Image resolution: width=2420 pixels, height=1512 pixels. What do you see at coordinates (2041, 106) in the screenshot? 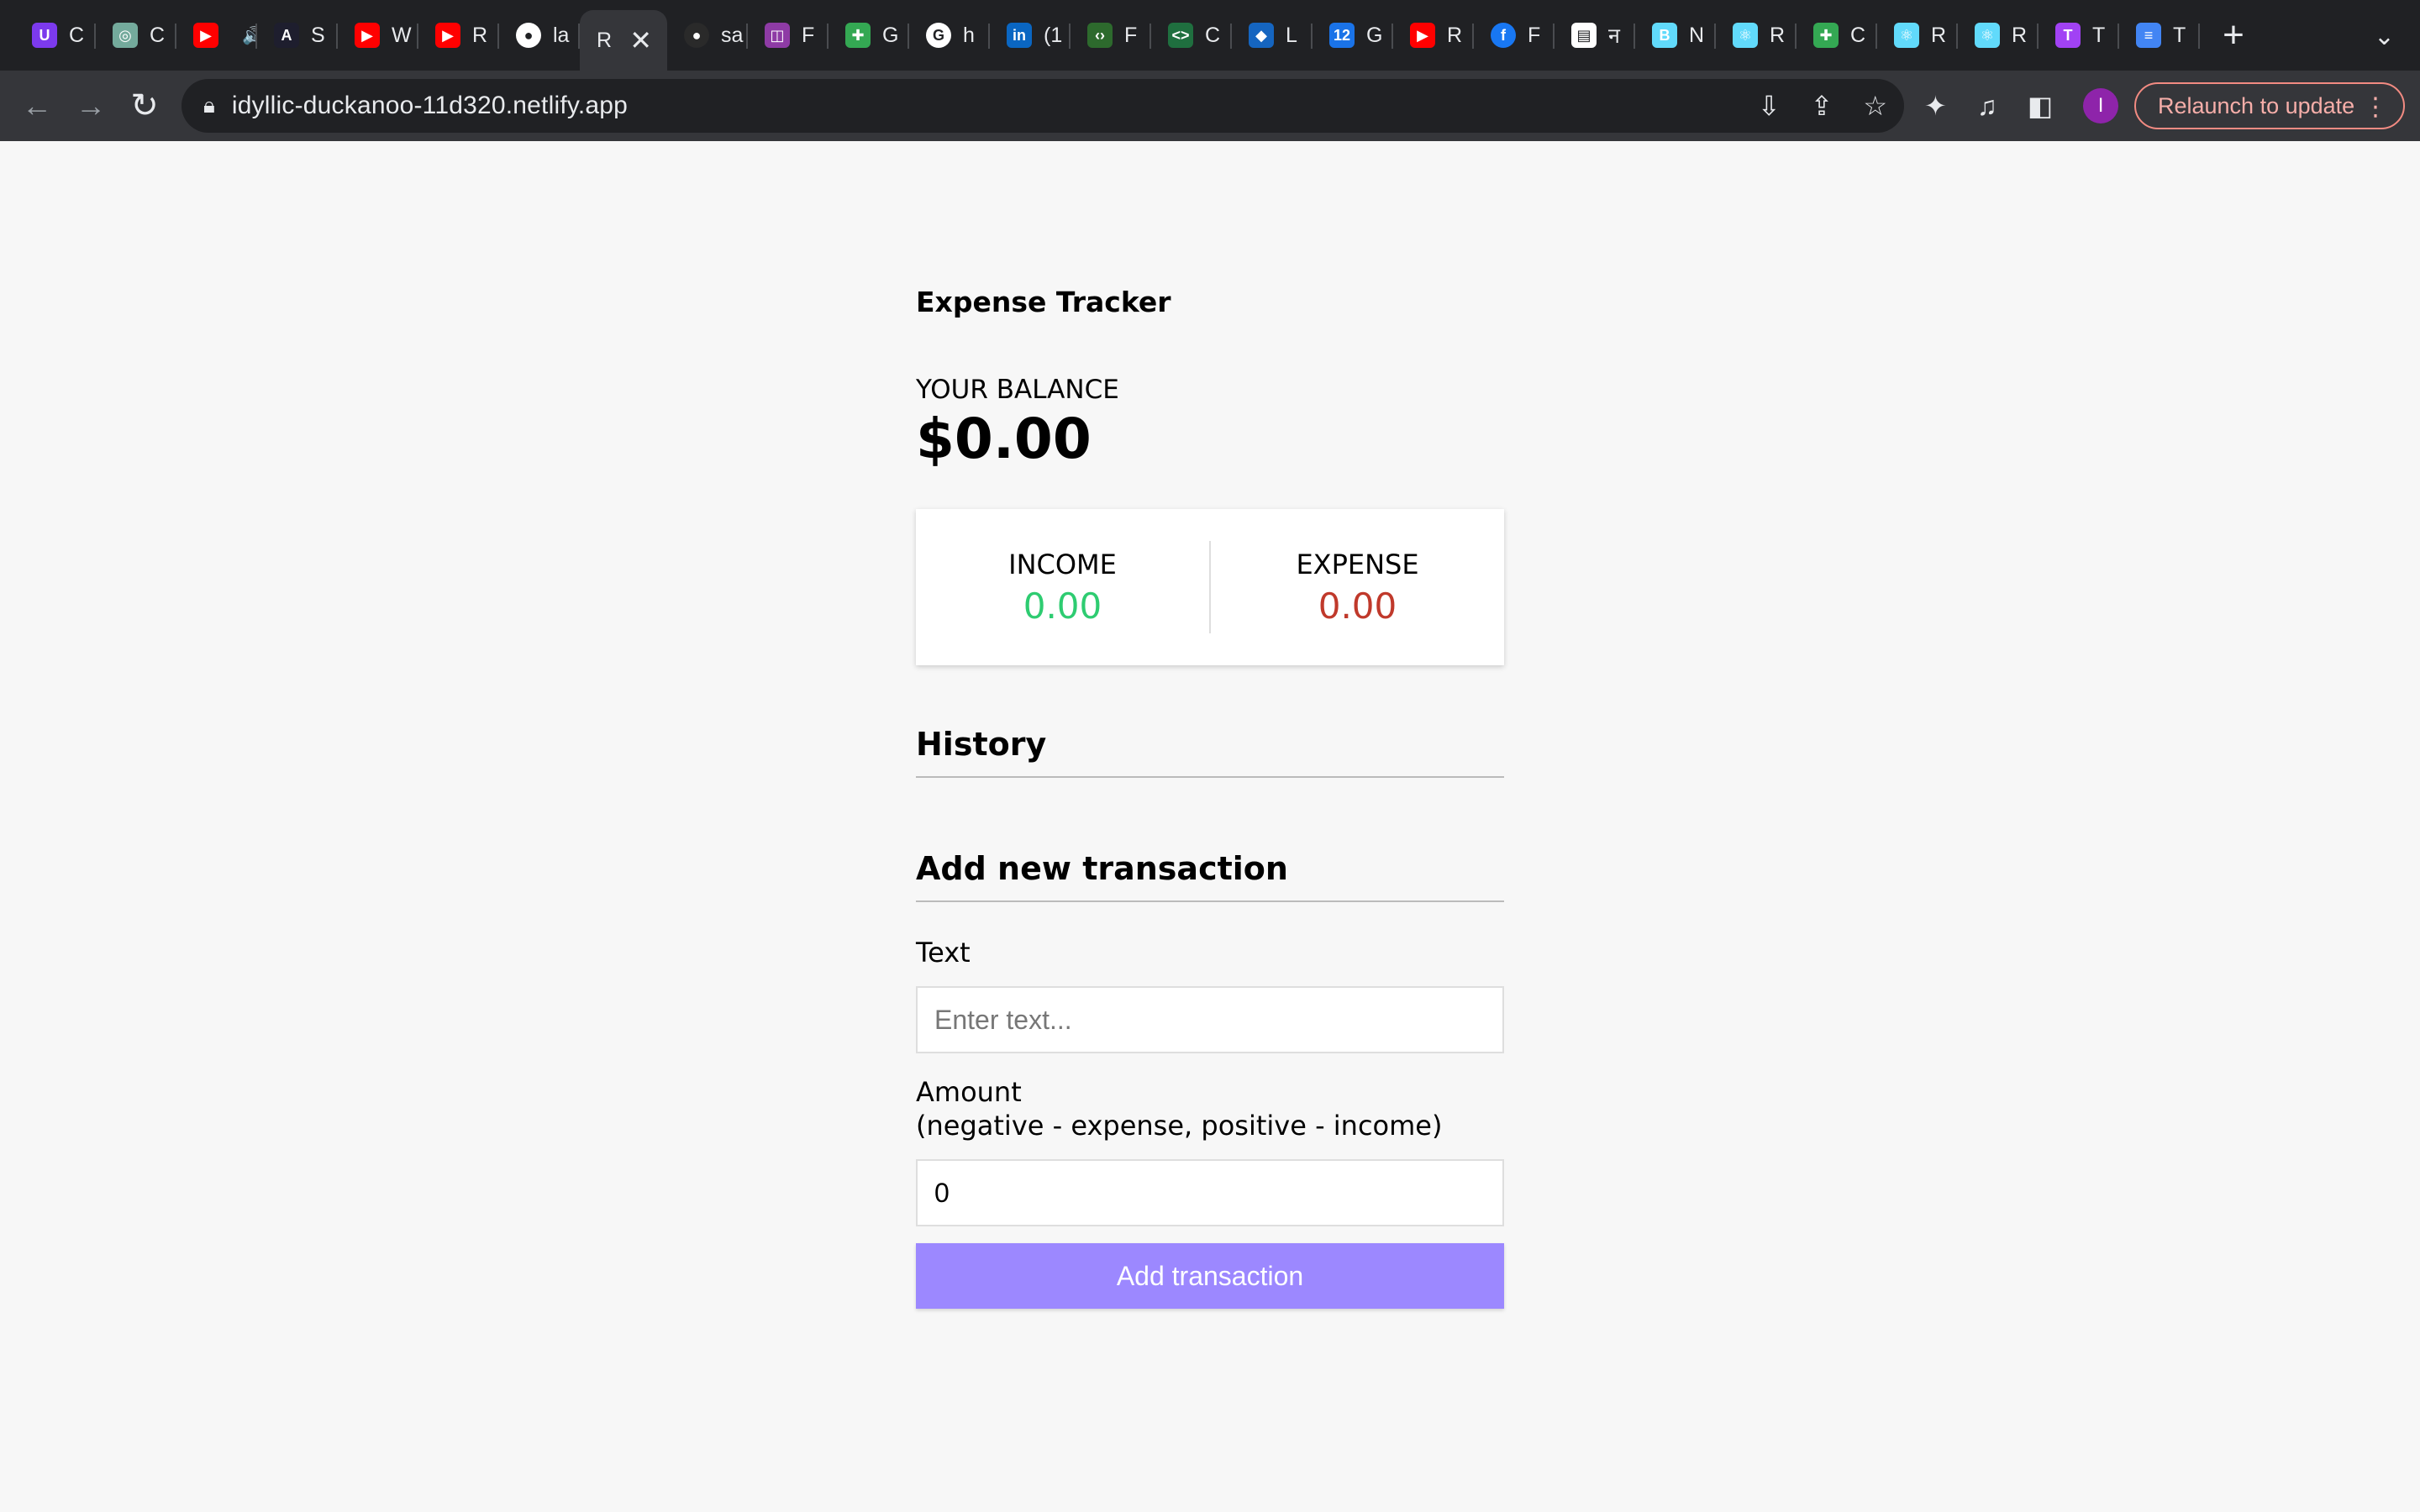
I see `side-panel-icon: ◧` at bounding box center [2041, 106].